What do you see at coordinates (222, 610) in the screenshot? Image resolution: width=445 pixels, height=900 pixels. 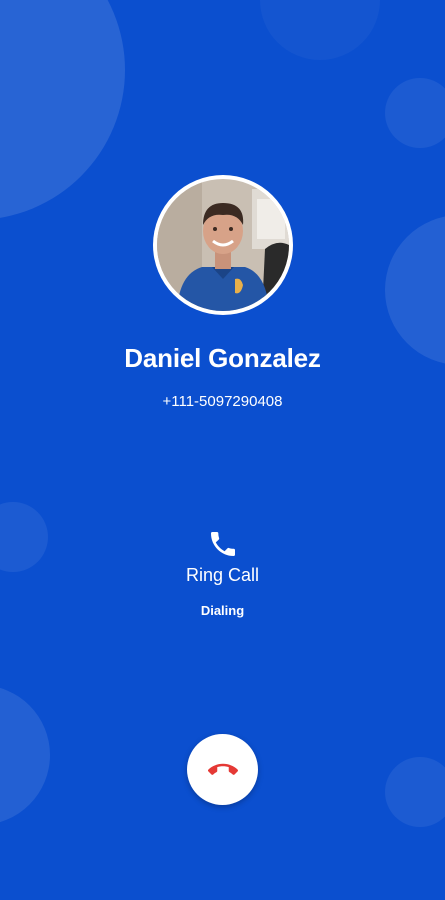 I see `call-status: Dialing` at bounding box center [222, 610].